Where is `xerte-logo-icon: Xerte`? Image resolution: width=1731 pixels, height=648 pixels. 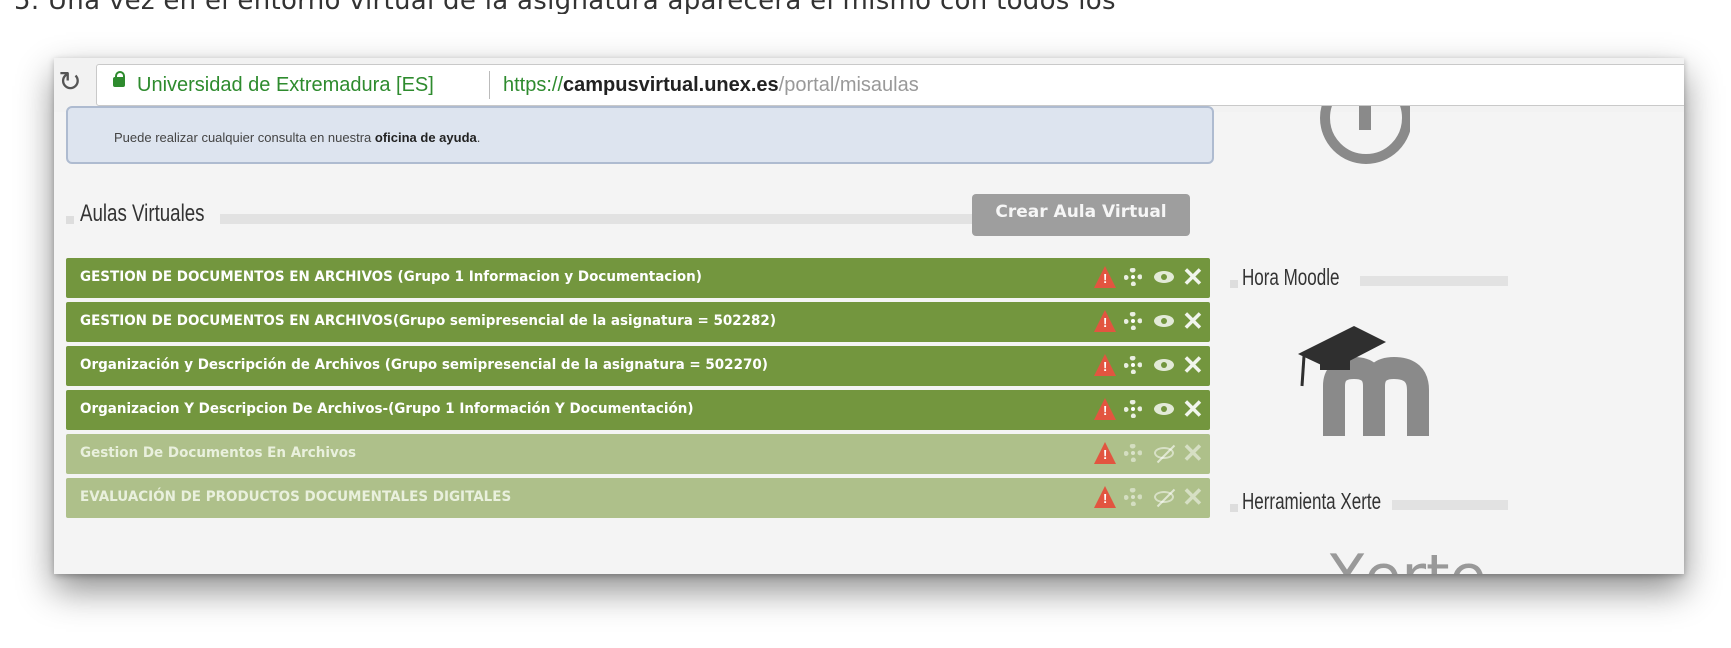 xerte-logo-icon: Xerte is located at coordinates (1406, 558).